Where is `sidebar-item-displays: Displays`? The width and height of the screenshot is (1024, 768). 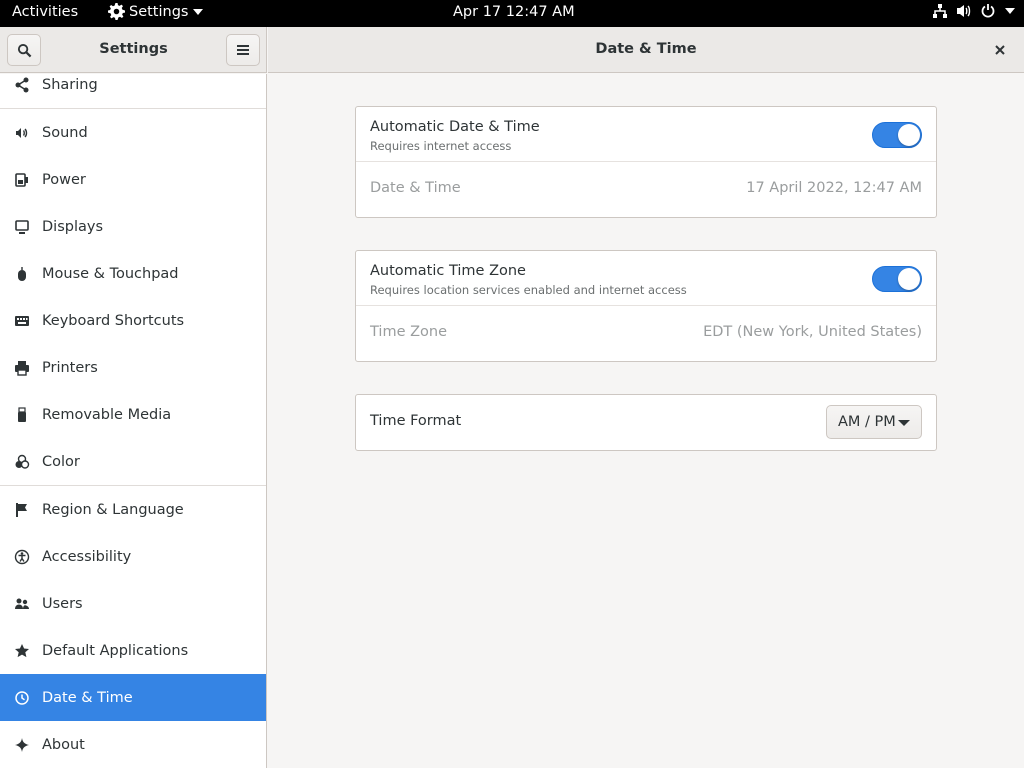
sidebar-item-displays: Displays is located at coordinates (133, 226).